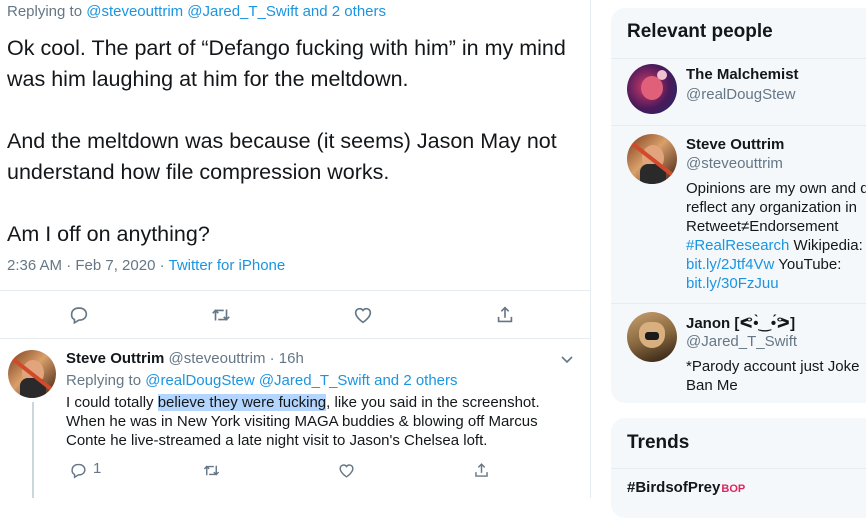  I want to click on author-handle: @steveouttrim, so click(217, 358).